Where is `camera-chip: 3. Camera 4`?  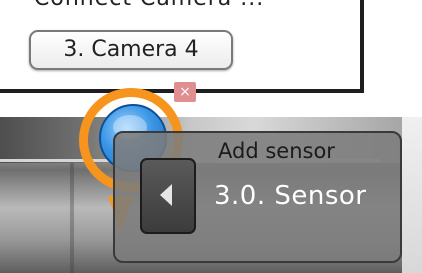
camera-chip: 3. Camera 4 is located at coordinates (131, 50).